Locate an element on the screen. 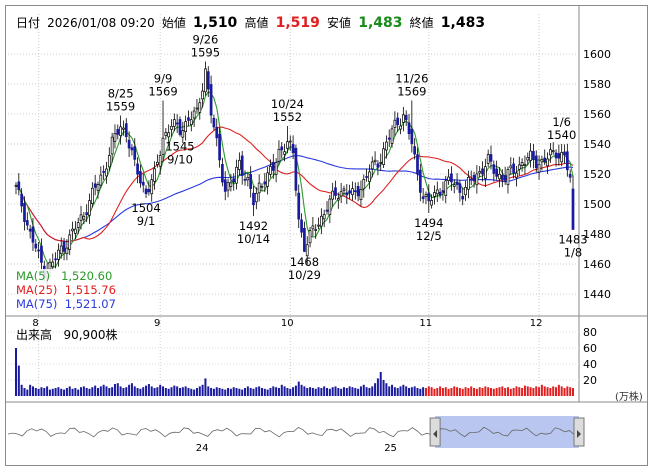 This screenshot has width=653, height=470. trough-value-label: 1545 is located at coordinates (179, 147).